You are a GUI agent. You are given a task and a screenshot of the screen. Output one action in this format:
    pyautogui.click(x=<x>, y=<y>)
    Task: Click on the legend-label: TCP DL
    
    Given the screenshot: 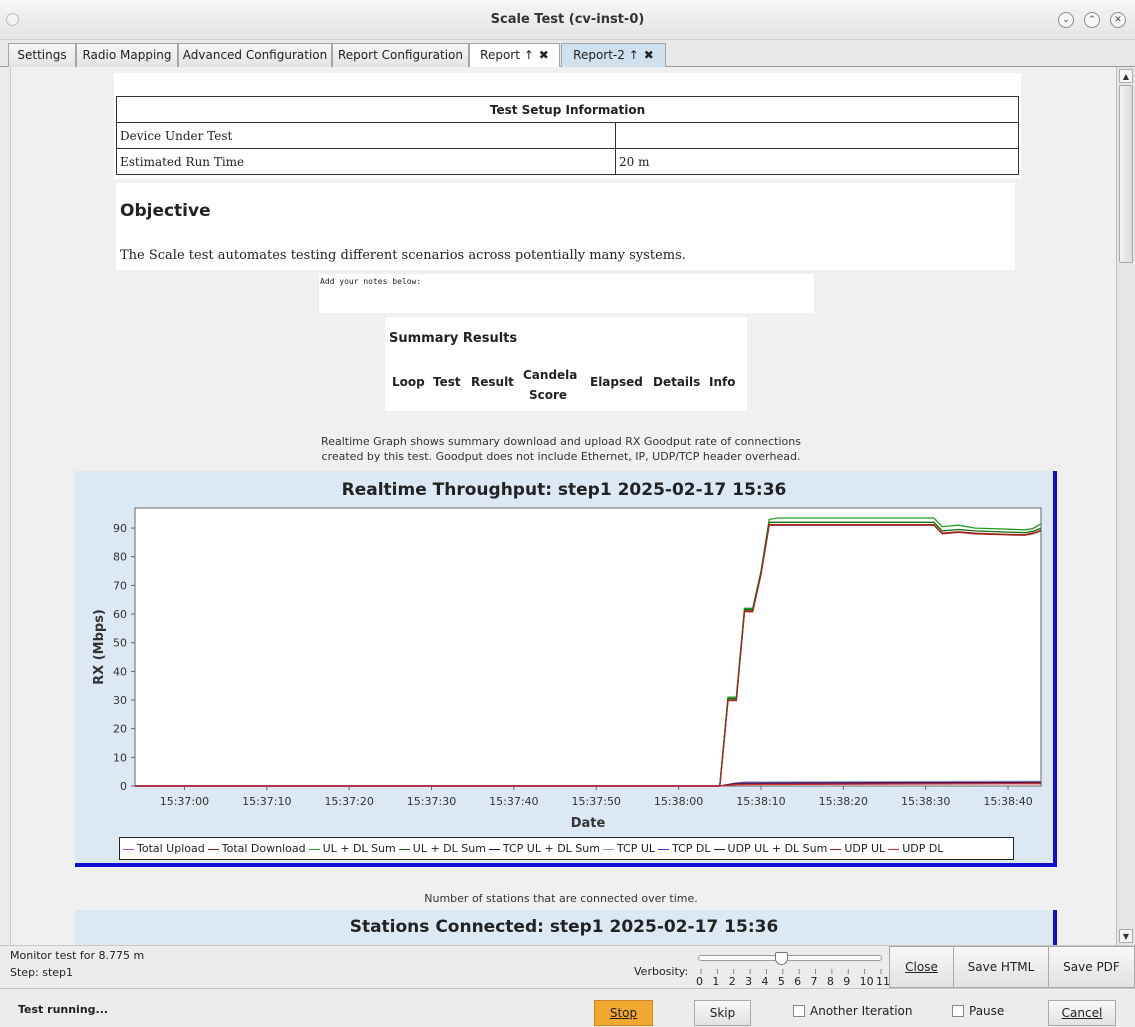 What is the action you would take?
    pyautogui.click(x=691, y=848)
    